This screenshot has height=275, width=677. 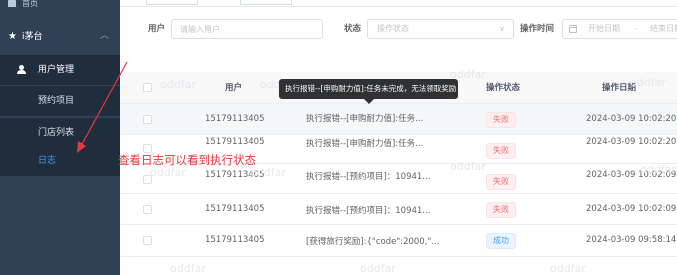 What do you see at coordinates (102, 107) in the screenshot?
I see `annotation-arrow` at bounding box center [102, 107].